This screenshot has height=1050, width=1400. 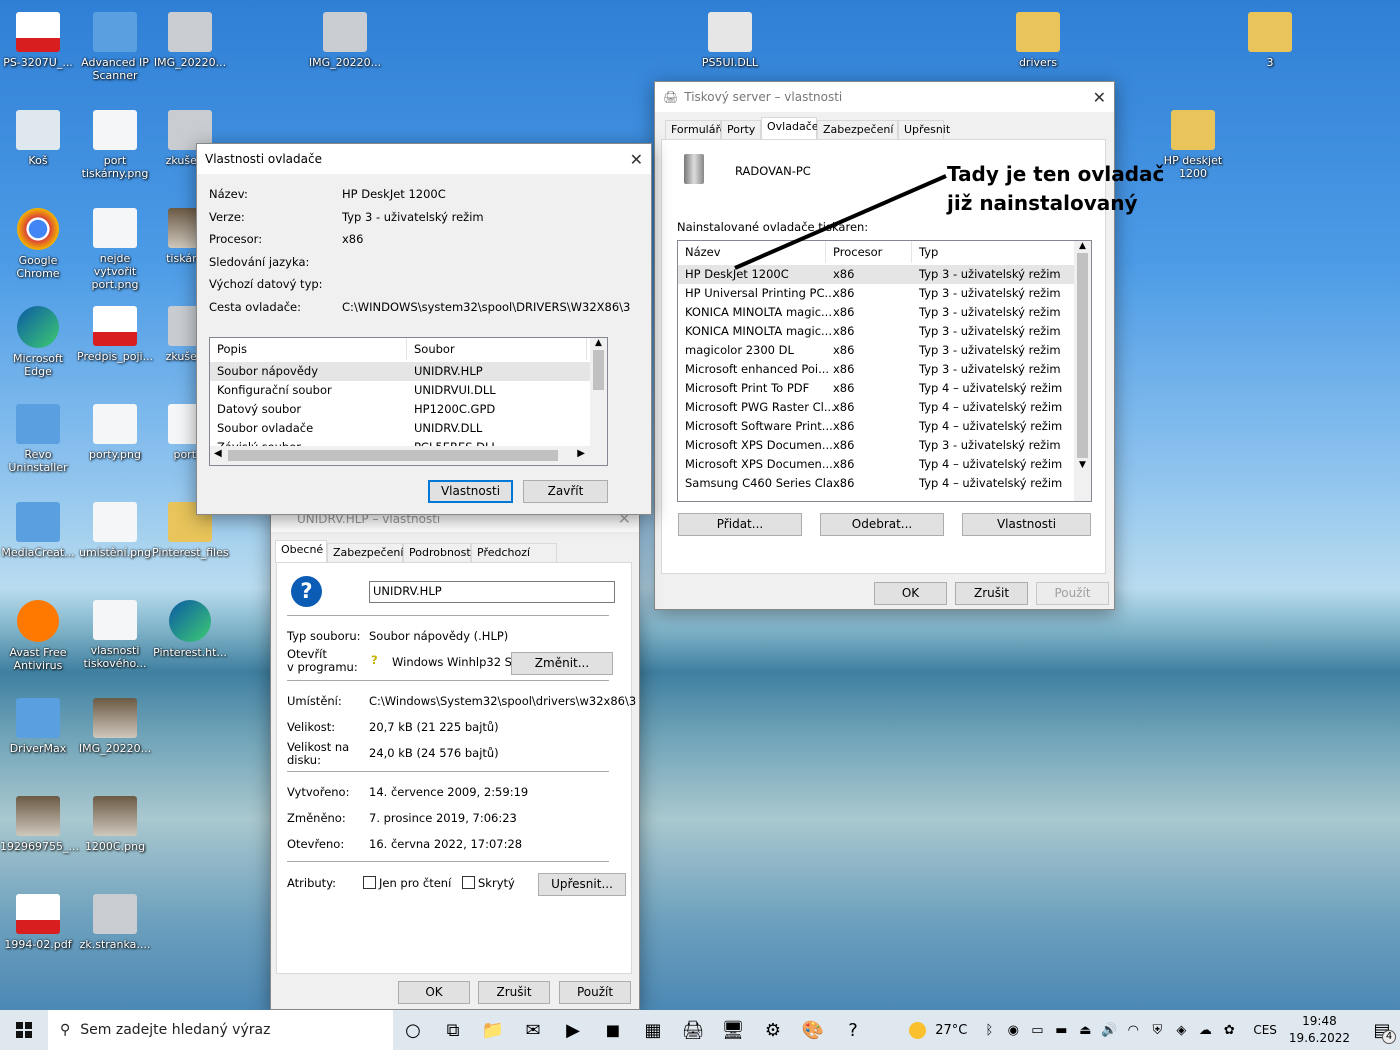 What do you see at coordinates (493, 1030) in the screenshot?
I see `file-explorer-icon: 📁` at bounding box center [493, 1030].